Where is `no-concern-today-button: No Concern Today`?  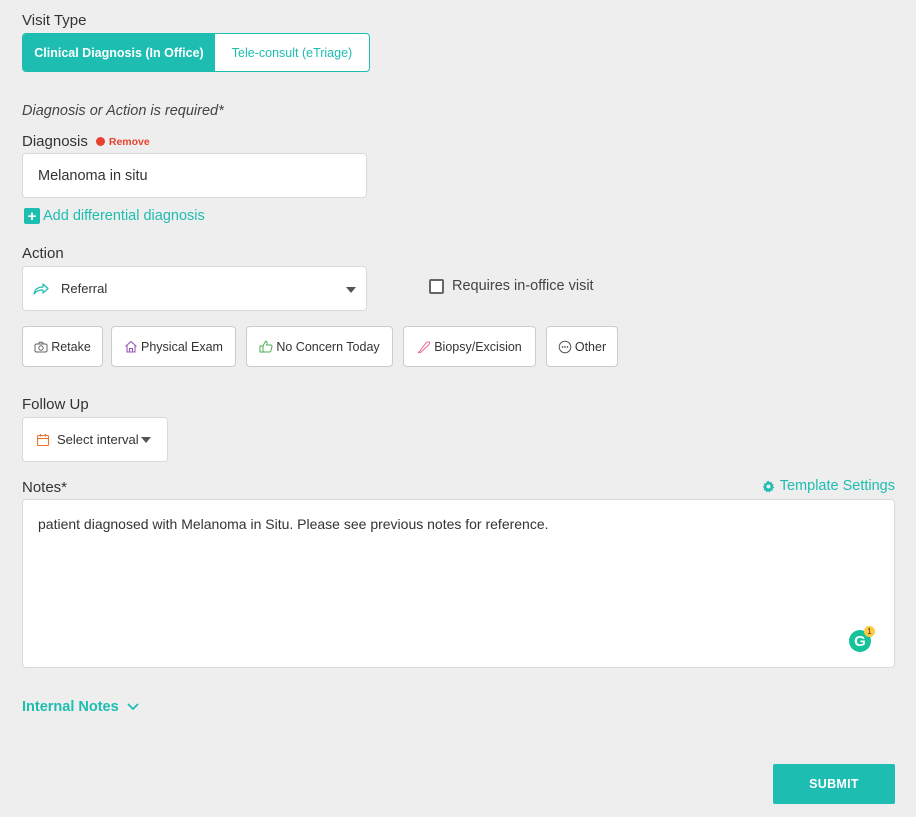
no-concern-today-button: No Concern Today is located at coordinates (319, 346).